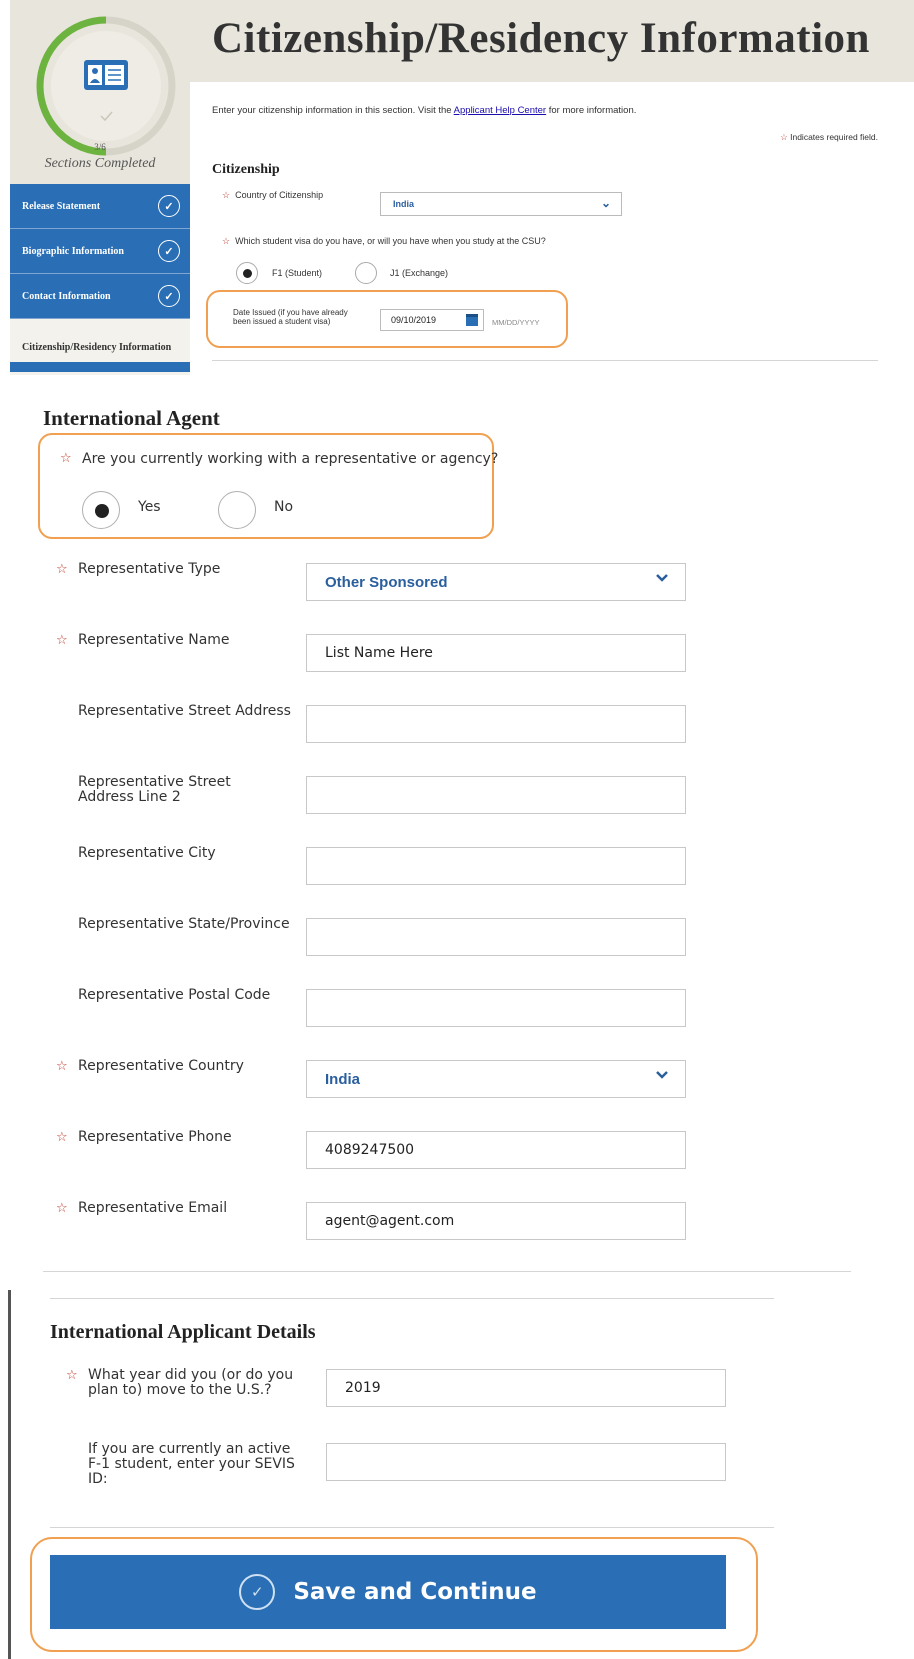 Image resolution: width=914 pixels, height=1659 pixels. What do you see at coordinates (366, 273) in the screenshot?
I see `visa-j1-radio` at bounding box center [366, 273].